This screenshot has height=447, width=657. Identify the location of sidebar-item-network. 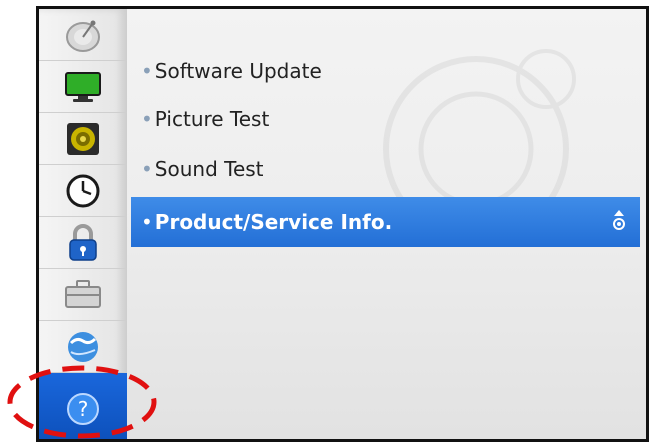
(83, 347).